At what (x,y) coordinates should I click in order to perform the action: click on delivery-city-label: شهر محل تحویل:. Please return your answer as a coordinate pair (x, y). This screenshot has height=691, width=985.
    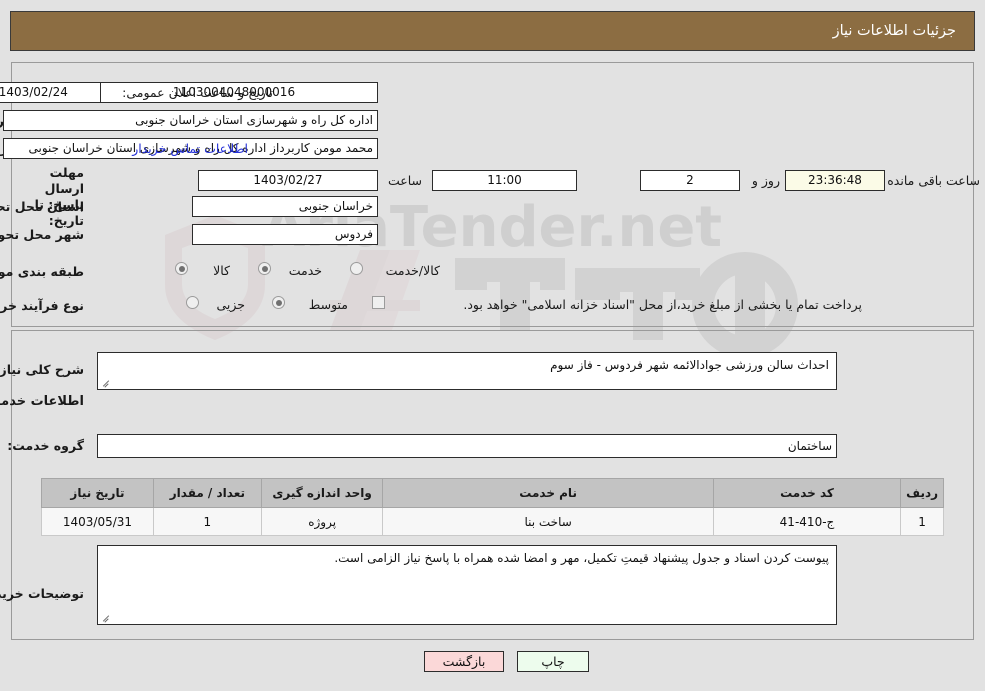
    Looking at the image, I should click on (42, 234).